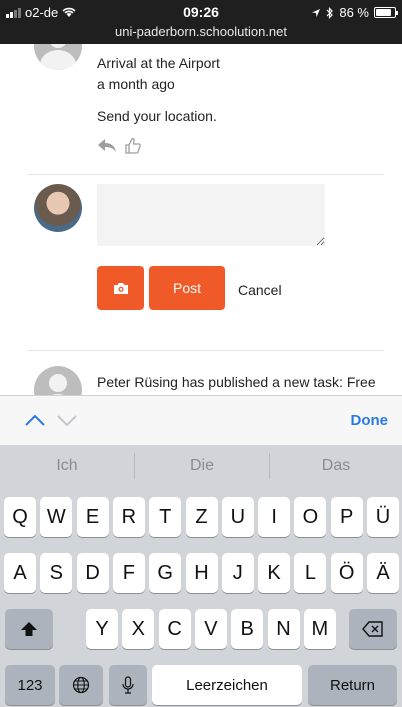 The height and width of the screenshot is (707, 402). I want to click on key-h: H, so click(201, 573).